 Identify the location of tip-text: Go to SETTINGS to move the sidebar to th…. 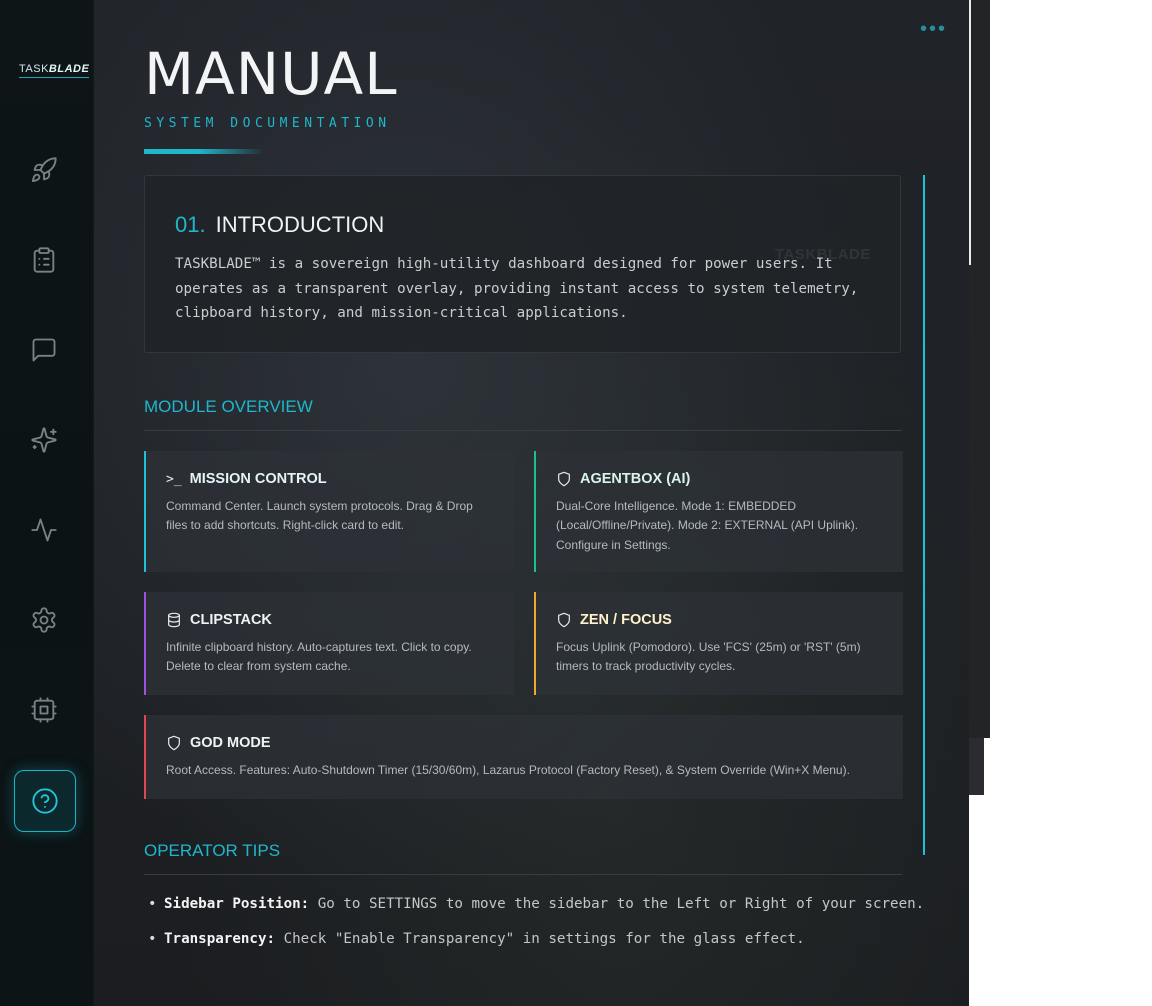
(617, 904).